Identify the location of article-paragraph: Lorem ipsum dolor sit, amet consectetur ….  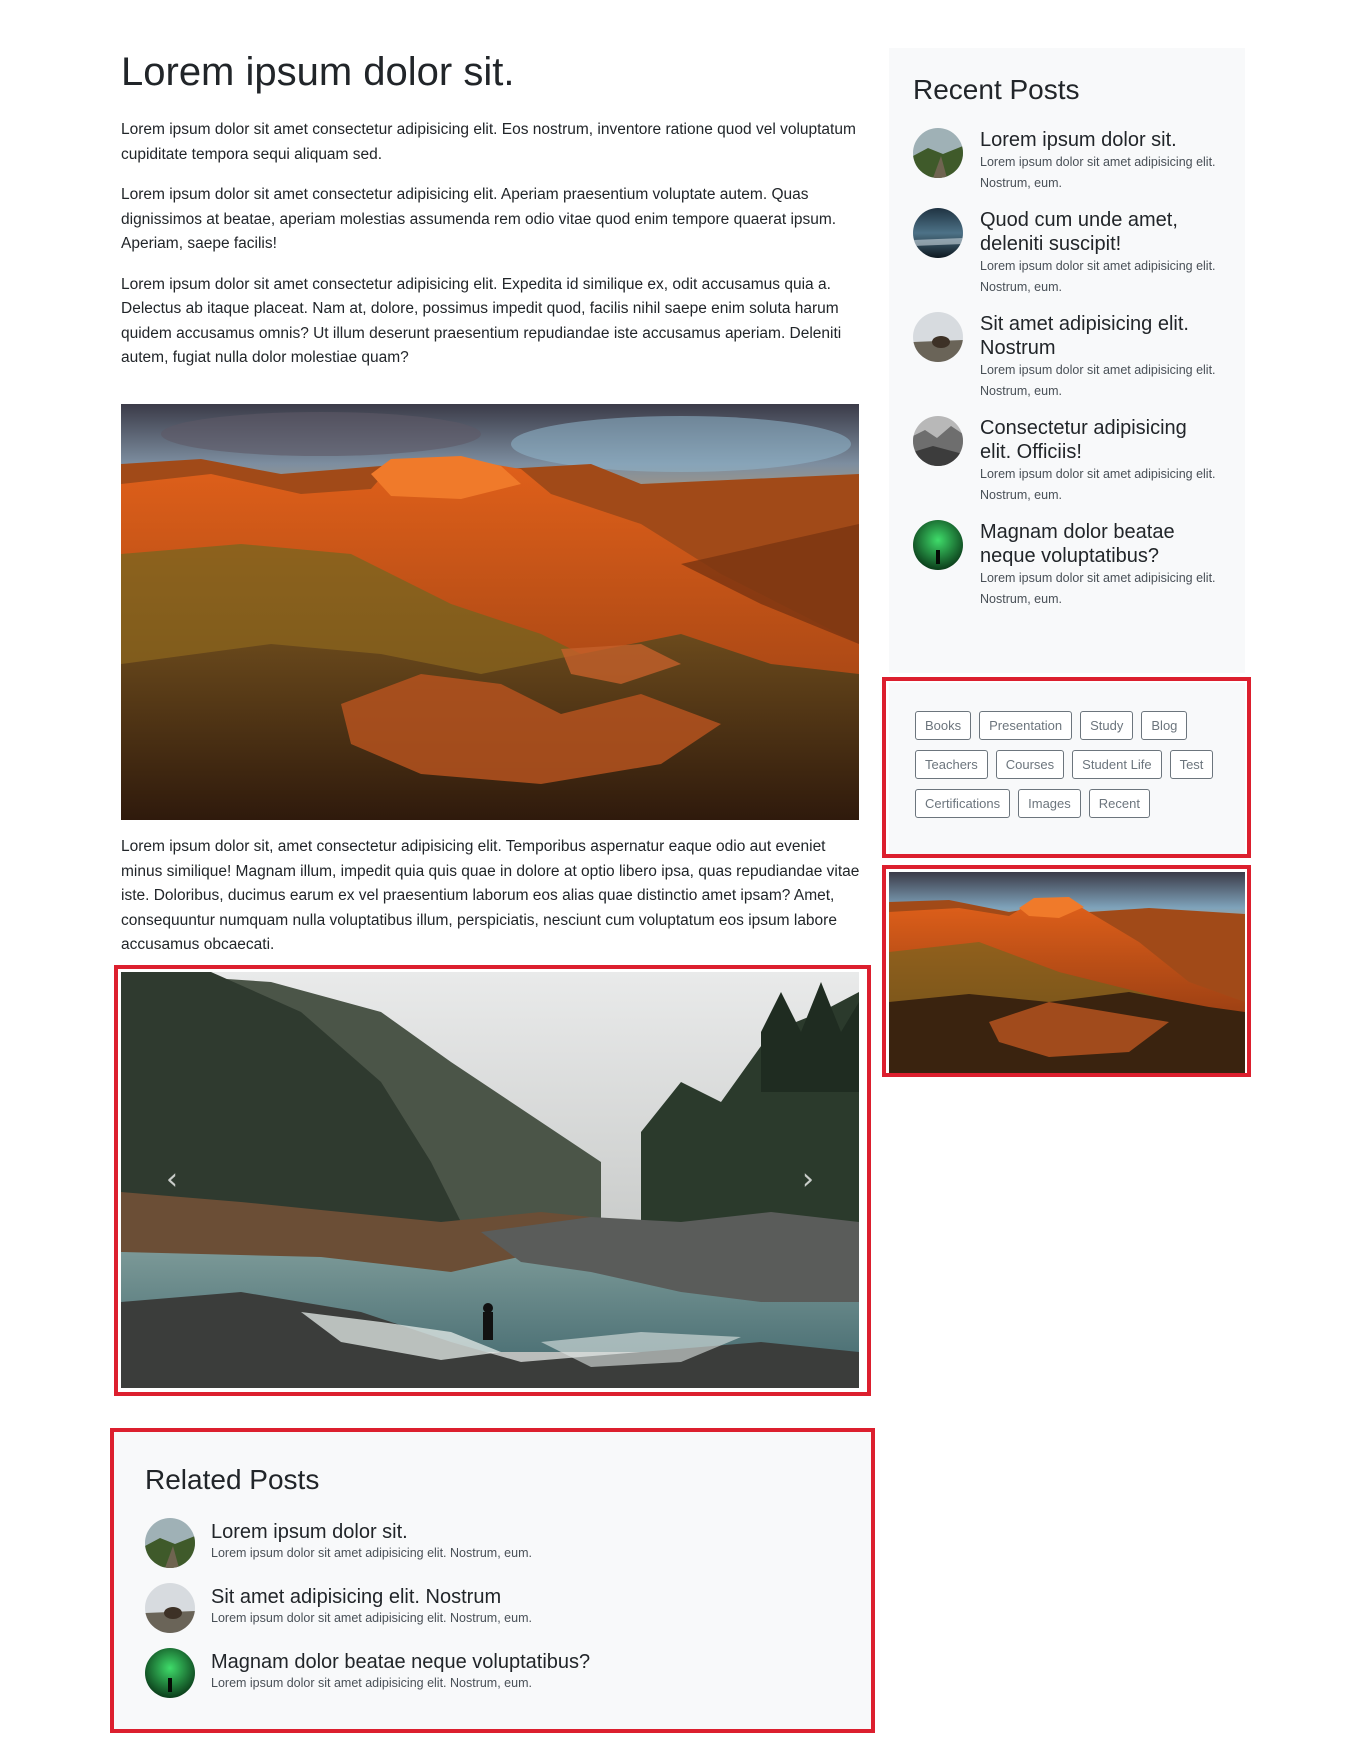
(490, 895).